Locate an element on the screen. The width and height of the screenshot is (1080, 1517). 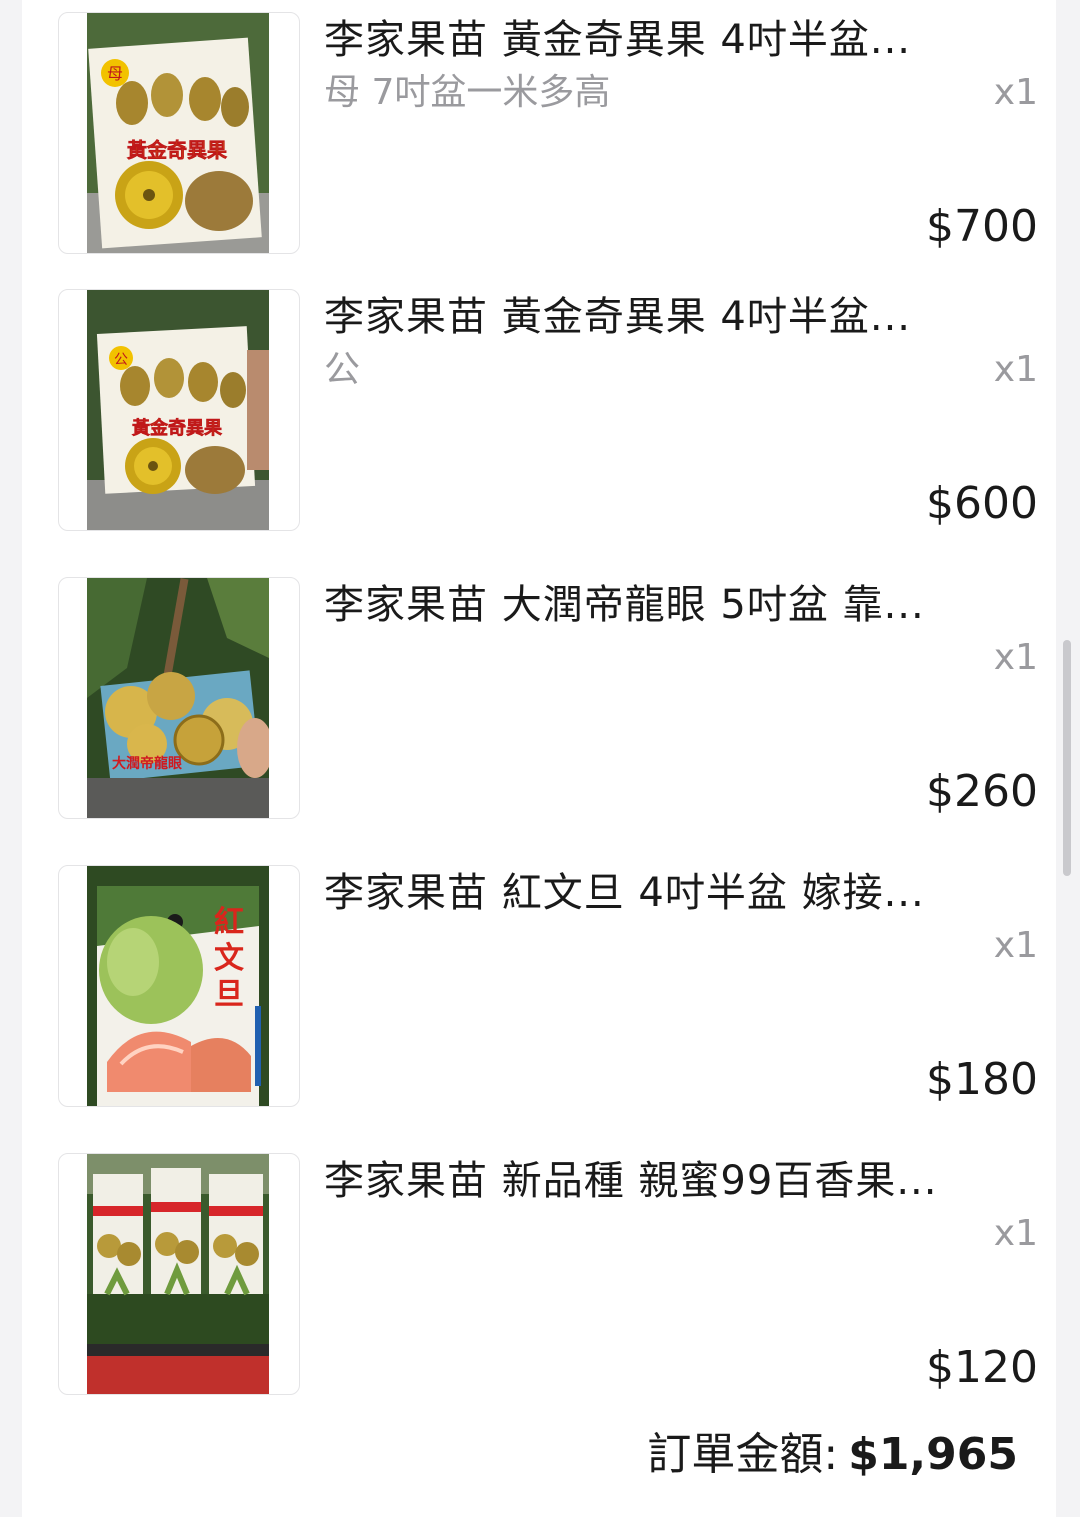
product-thumbnail is located at coordinates (179, 1274).